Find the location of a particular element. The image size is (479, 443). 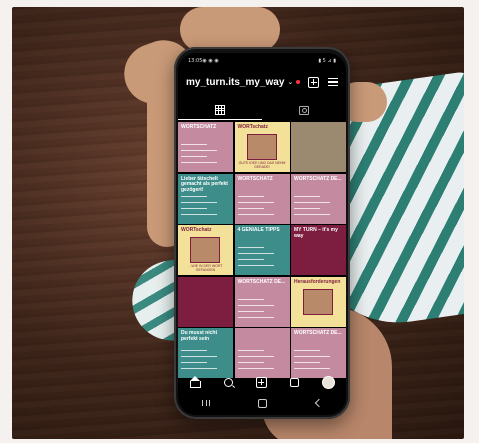

hand-top-fingers is located at coordinates (230, 29).